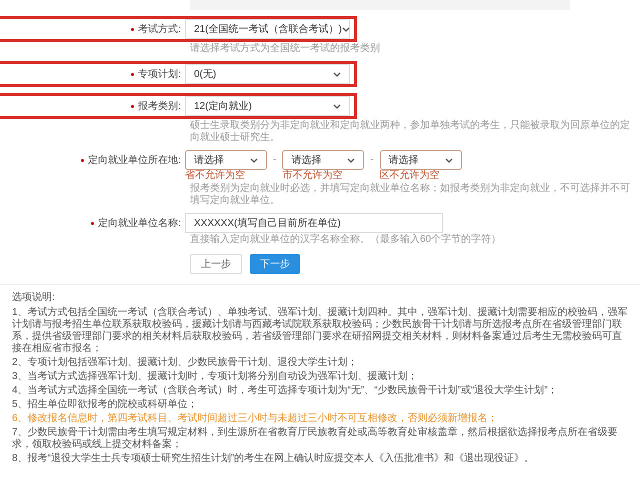 The width and height of the screenshot is (640, 478). Describe the element at coordinates (216, 264) in the screenshot. I see `back-button: 上一步` at that location.